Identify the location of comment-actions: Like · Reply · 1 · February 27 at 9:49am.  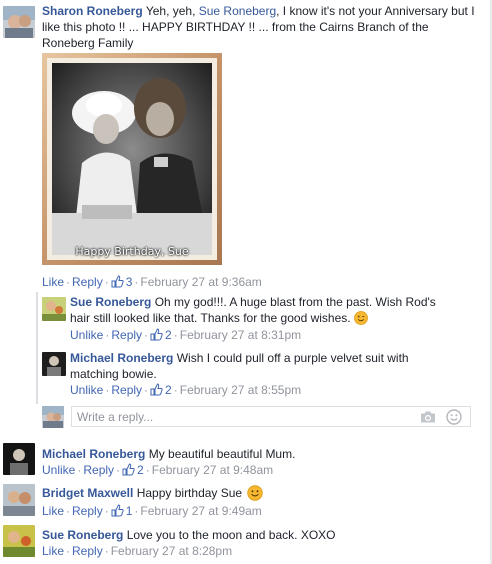
(152, 511).